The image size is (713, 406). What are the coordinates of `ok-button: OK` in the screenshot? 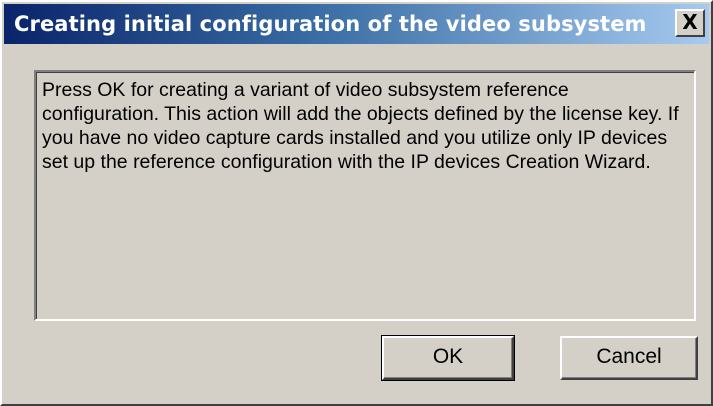 It's located at (448, 358).